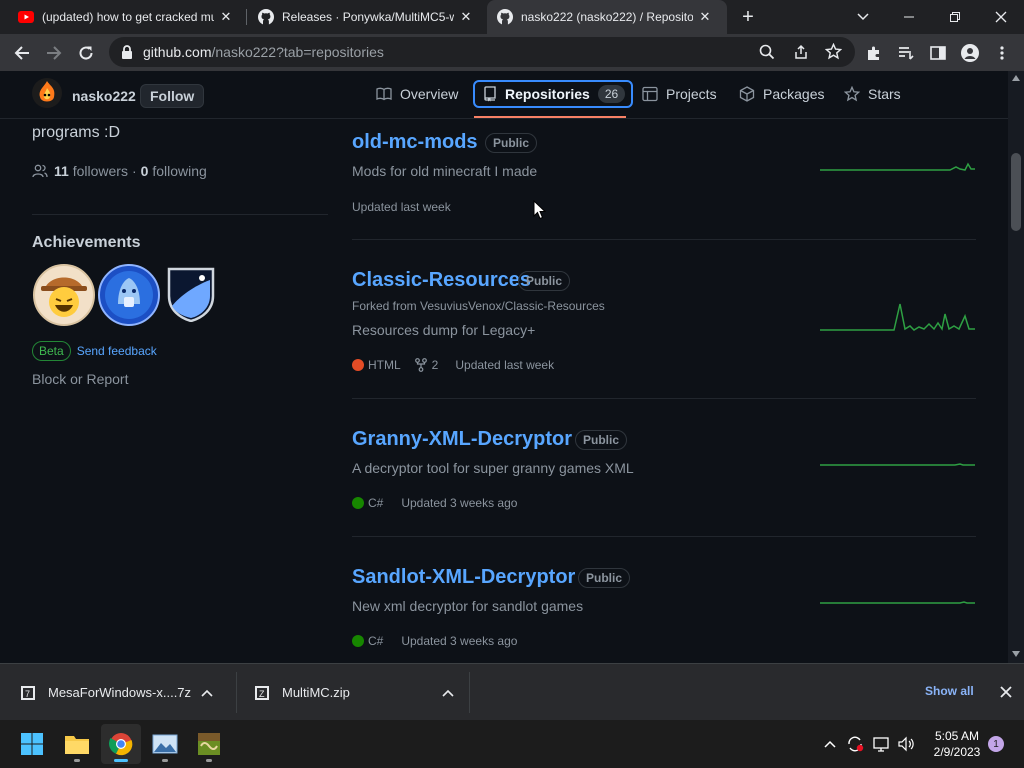 The width and height of the screenshot is (1024, 768). Describe the element at coordinates (54, 52) in the screenshot. I see `forward-button` at that location.